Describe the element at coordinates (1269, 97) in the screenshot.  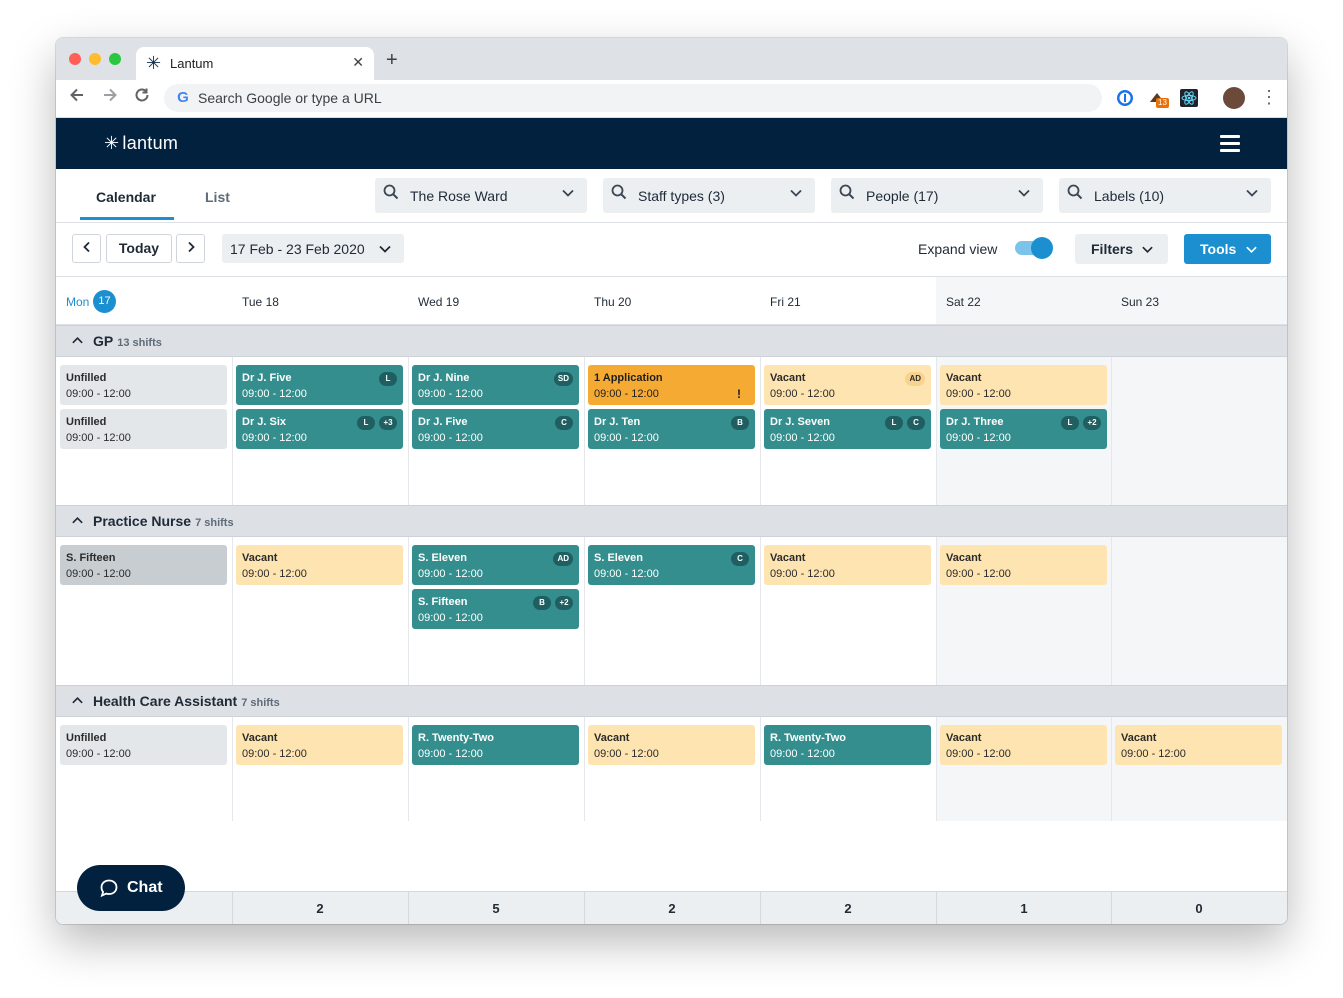
I see `browser-menu-icon: ⋮` at that location.